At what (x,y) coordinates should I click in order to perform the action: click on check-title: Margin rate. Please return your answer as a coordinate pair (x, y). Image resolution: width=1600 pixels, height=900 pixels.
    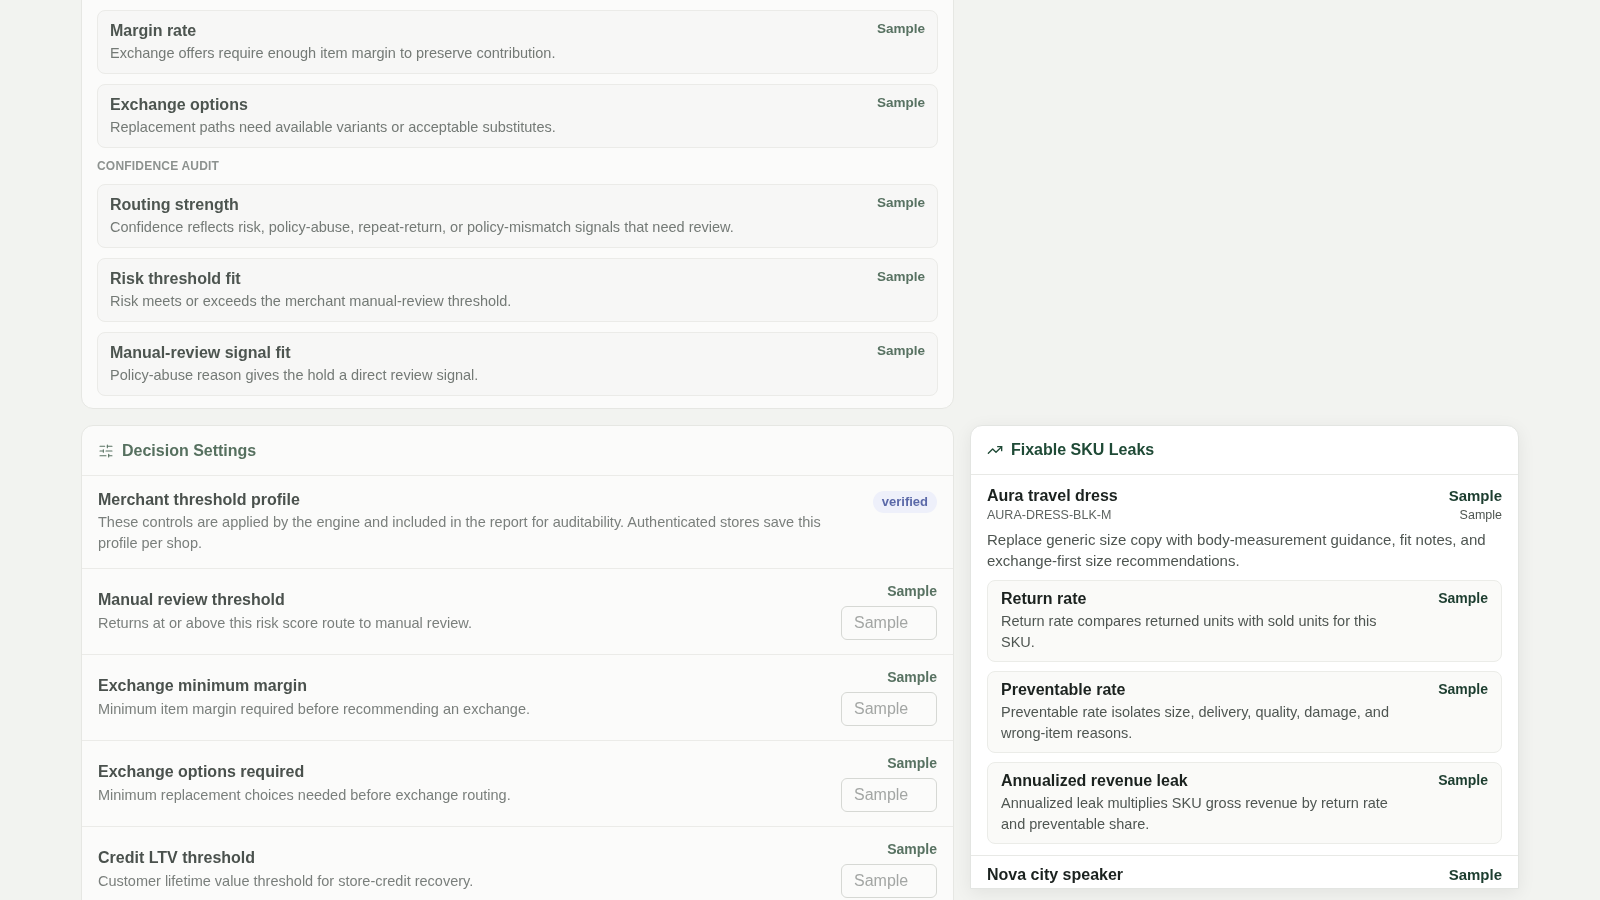
    Looking at the image, I should click on (154, 31).